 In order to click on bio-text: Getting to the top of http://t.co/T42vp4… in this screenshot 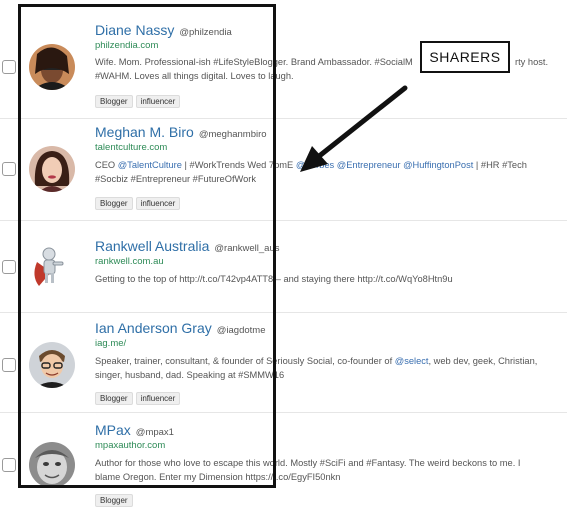, I will do `click(274, 279)`.